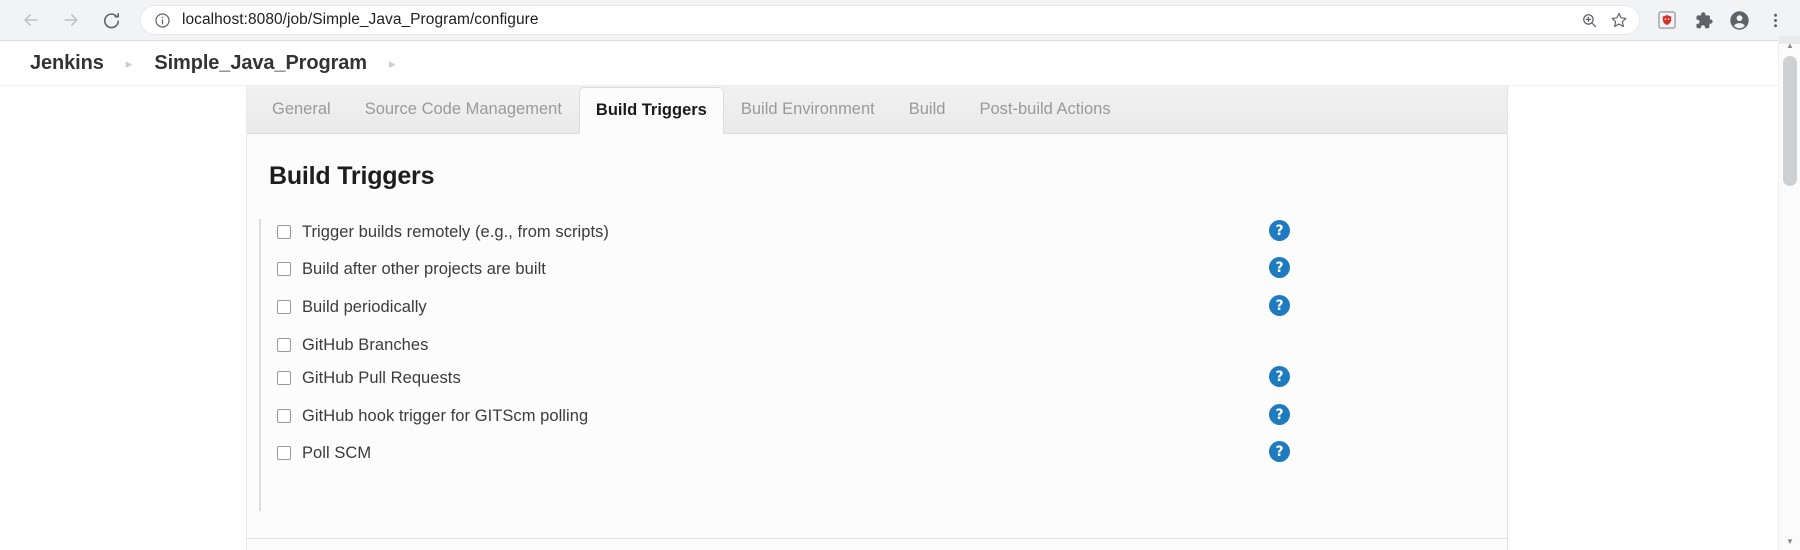  I want to click on tab-build: Build, so click(927, 109).